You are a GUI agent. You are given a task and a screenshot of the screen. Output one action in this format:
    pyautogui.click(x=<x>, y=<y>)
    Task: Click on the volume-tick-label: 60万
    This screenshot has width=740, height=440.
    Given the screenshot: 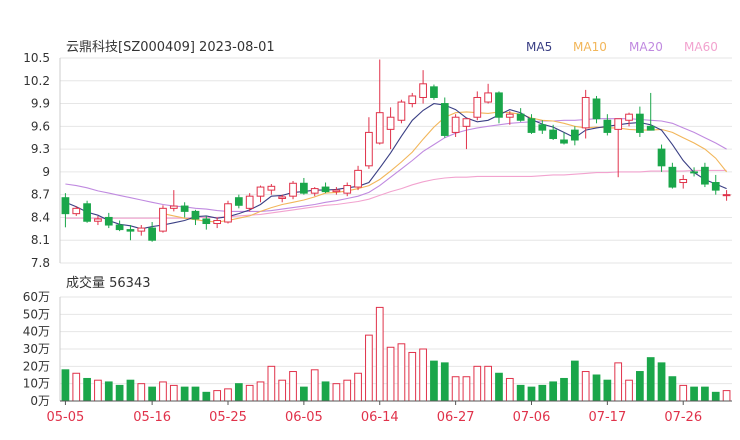 What is the action you would take?
    pyautogui.click(x=36, y=297)
    